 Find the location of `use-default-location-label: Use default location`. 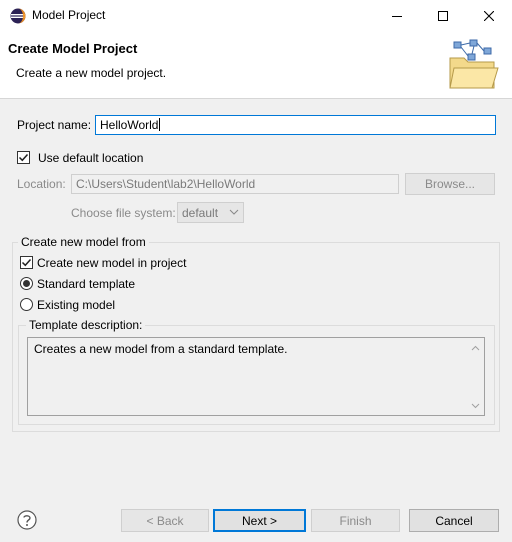

use-default-location-label: Use default location is located at coordinates (91, 158).